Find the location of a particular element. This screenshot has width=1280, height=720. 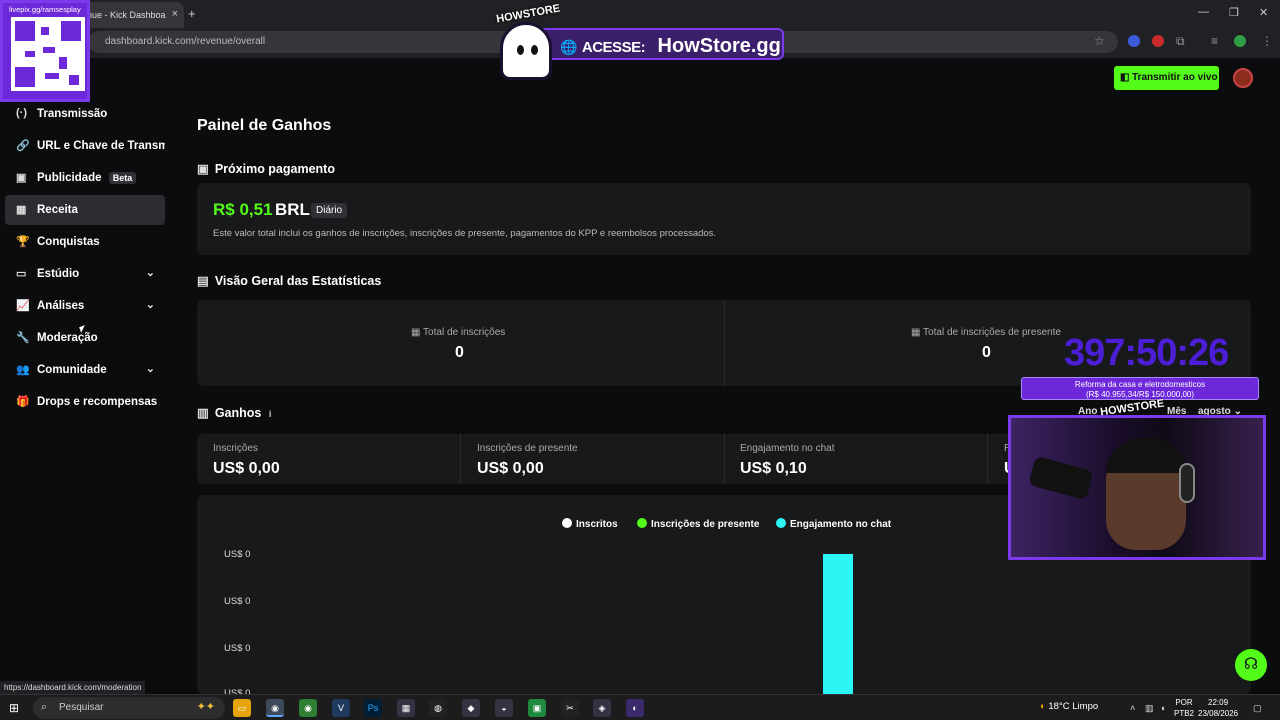

sidebar-item-conquistas: 🏆 Conquistas is located at coordinates (85, 242).